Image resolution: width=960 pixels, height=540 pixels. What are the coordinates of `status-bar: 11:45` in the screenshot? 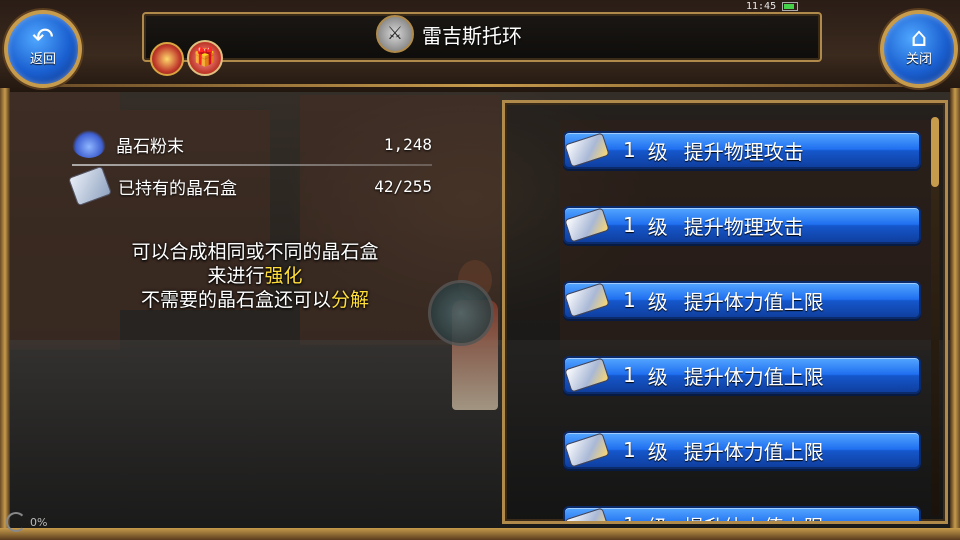 It's located at (772, 6).